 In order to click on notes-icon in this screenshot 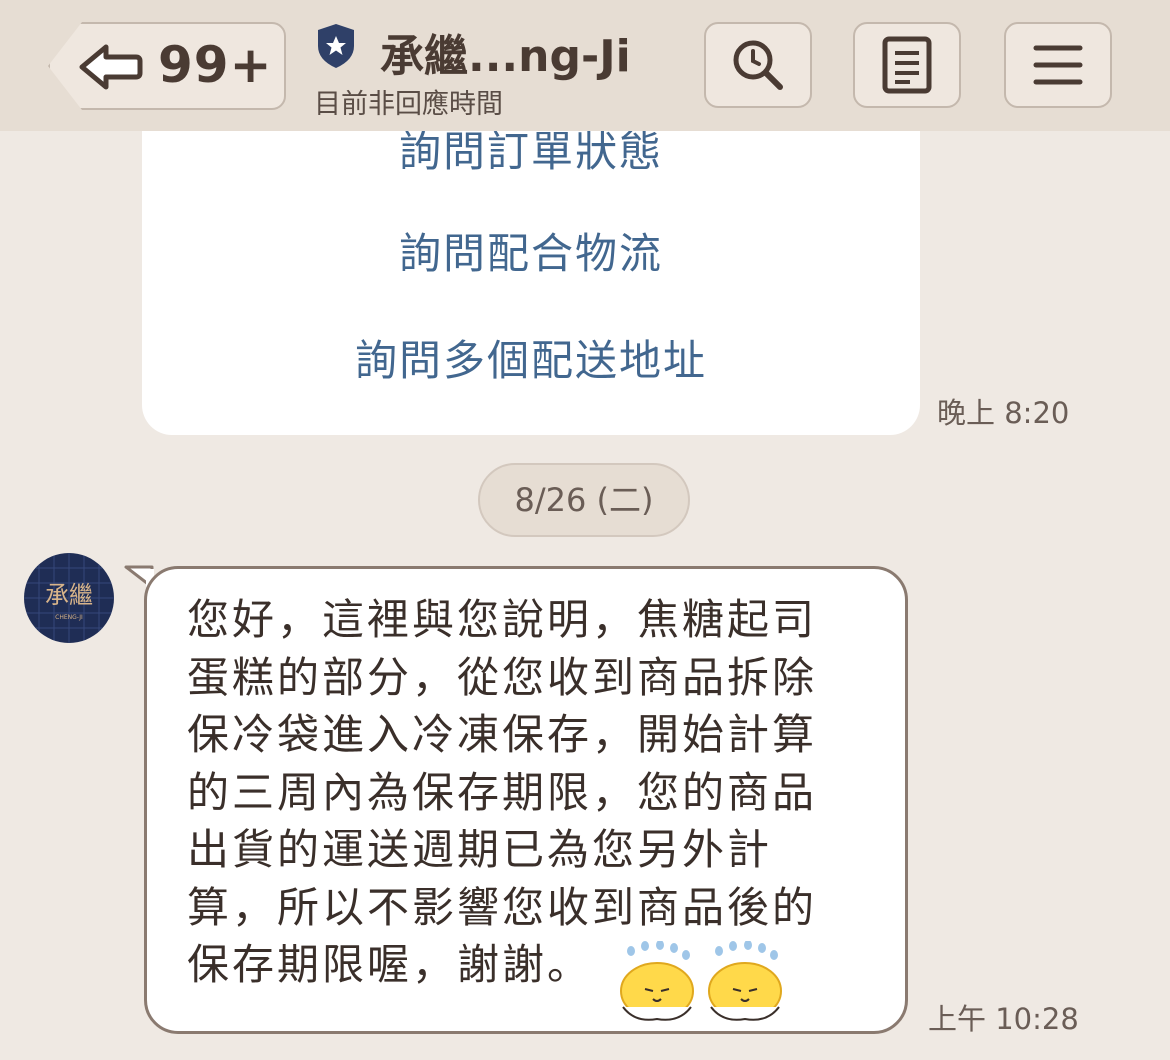, I will do `click(907, 65)`.